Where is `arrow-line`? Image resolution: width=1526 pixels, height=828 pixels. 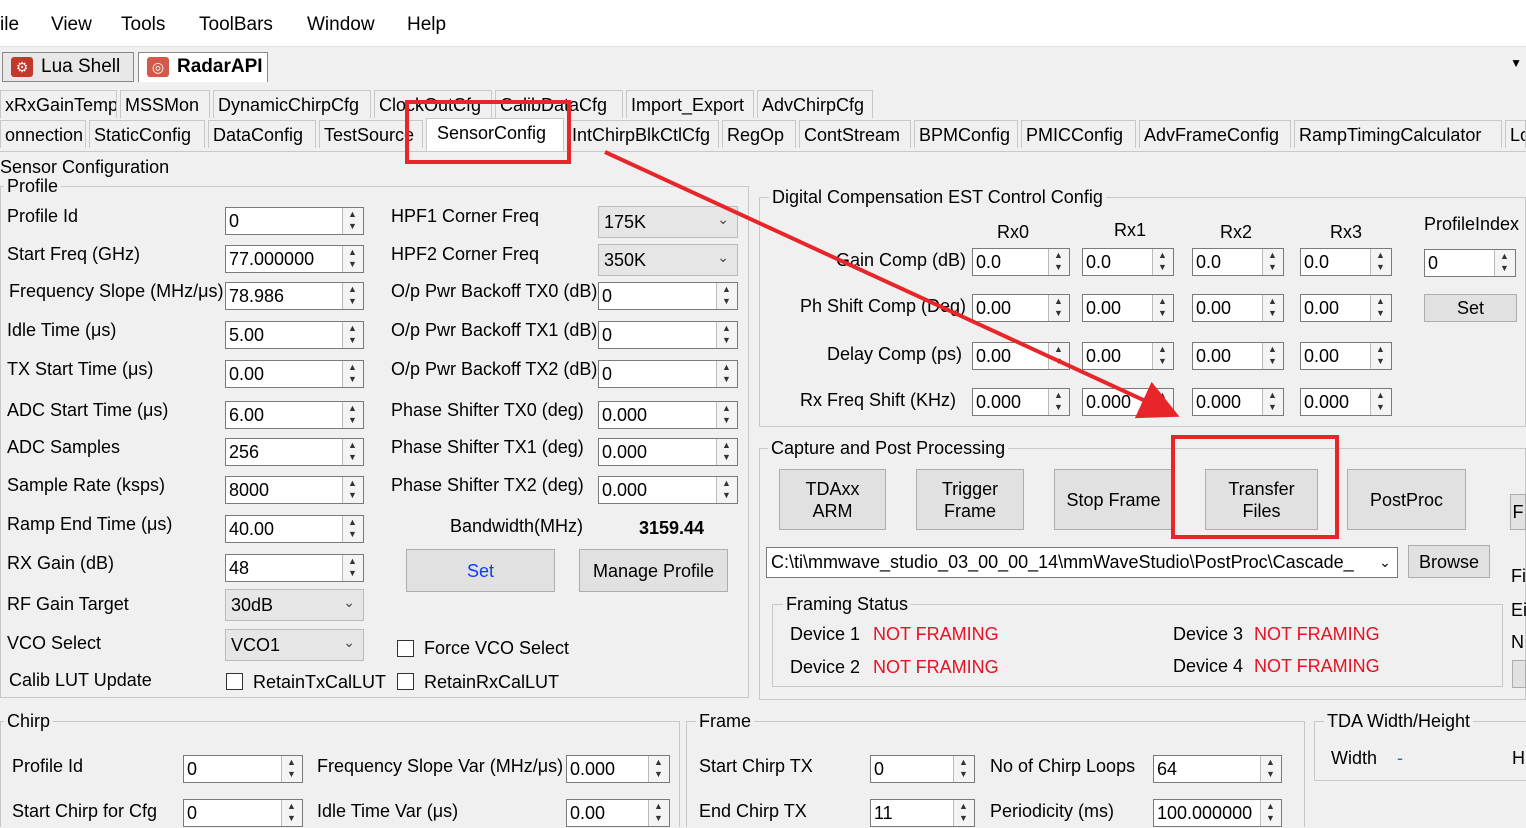 arrow-line is located at coordinates (892, 284).